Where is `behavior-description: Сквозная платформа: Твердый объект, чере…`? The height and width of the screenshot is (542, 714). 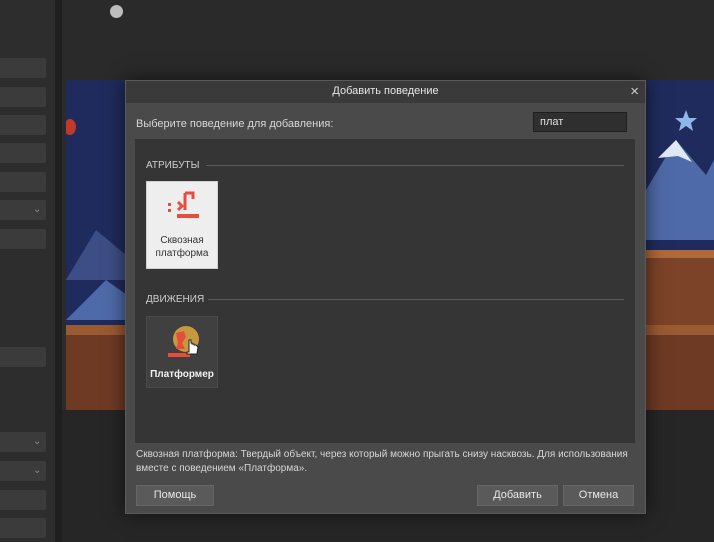
behavior-description: Сквозная платформа: Твердый объект, чере… is located at coordinates (382, 461).